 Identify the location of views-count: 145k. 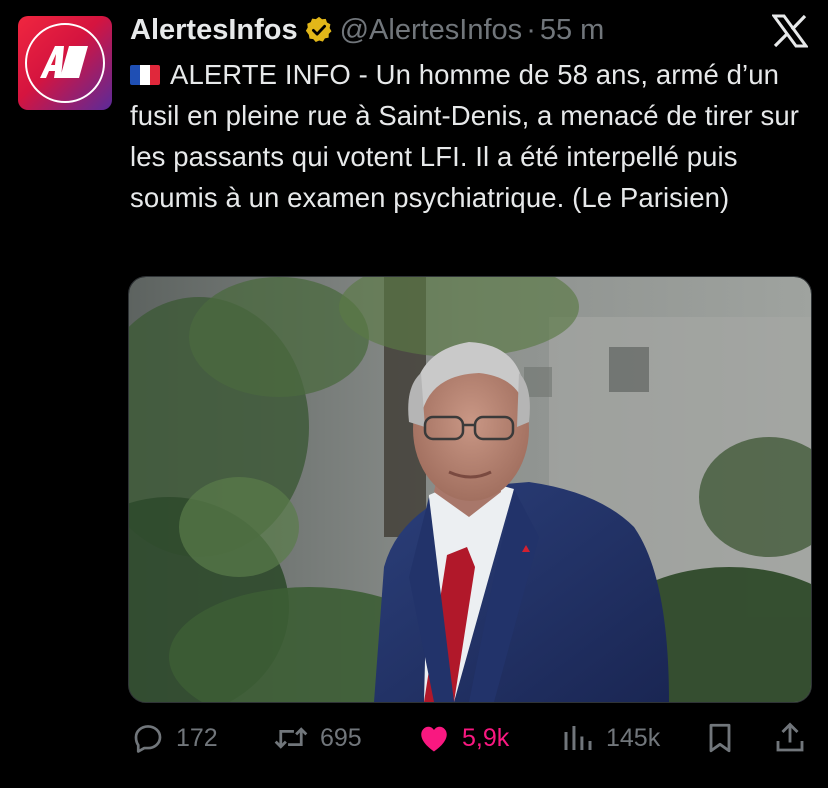
(633, 737).